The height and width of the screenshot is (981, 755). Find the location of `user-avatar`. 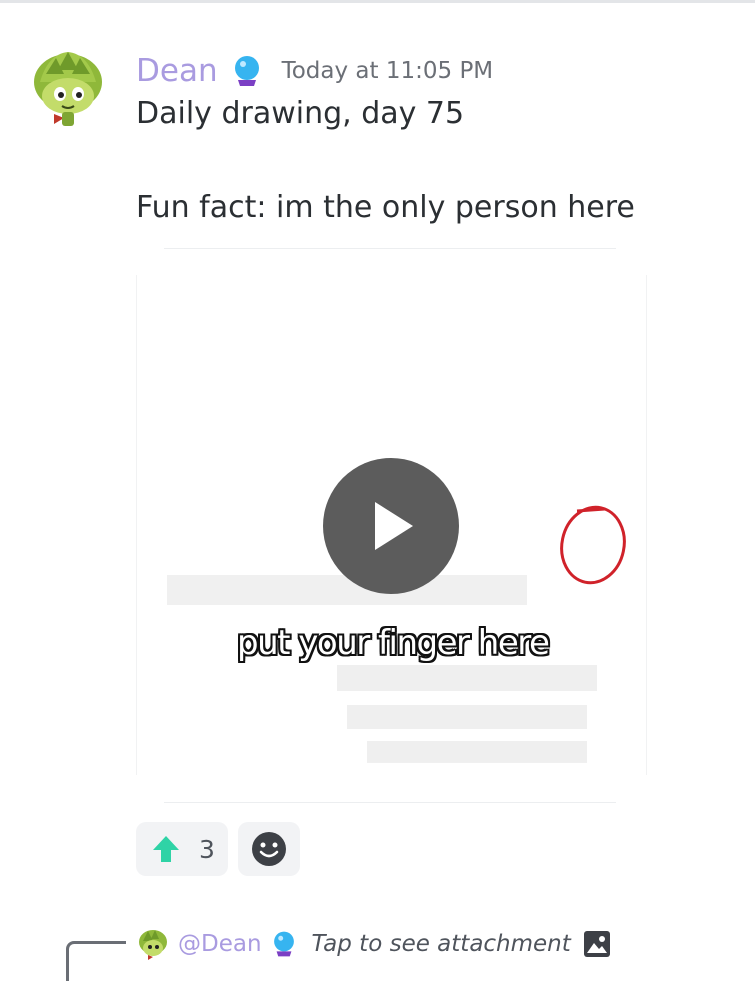

user-avatar is located at coordinates (68, 88).